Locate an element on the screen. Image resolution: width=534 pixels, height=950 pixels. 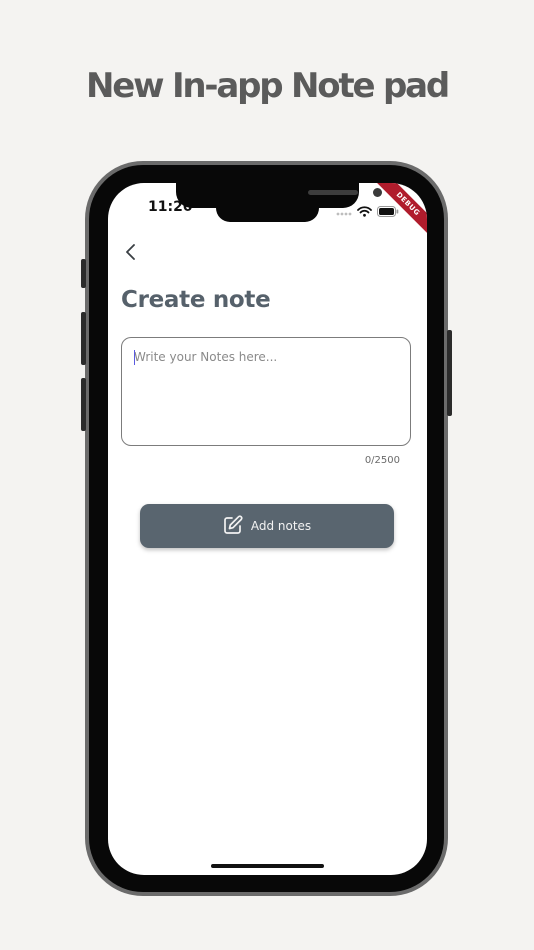
add-notes-label: Add notes is located at coordinates (281, 526).